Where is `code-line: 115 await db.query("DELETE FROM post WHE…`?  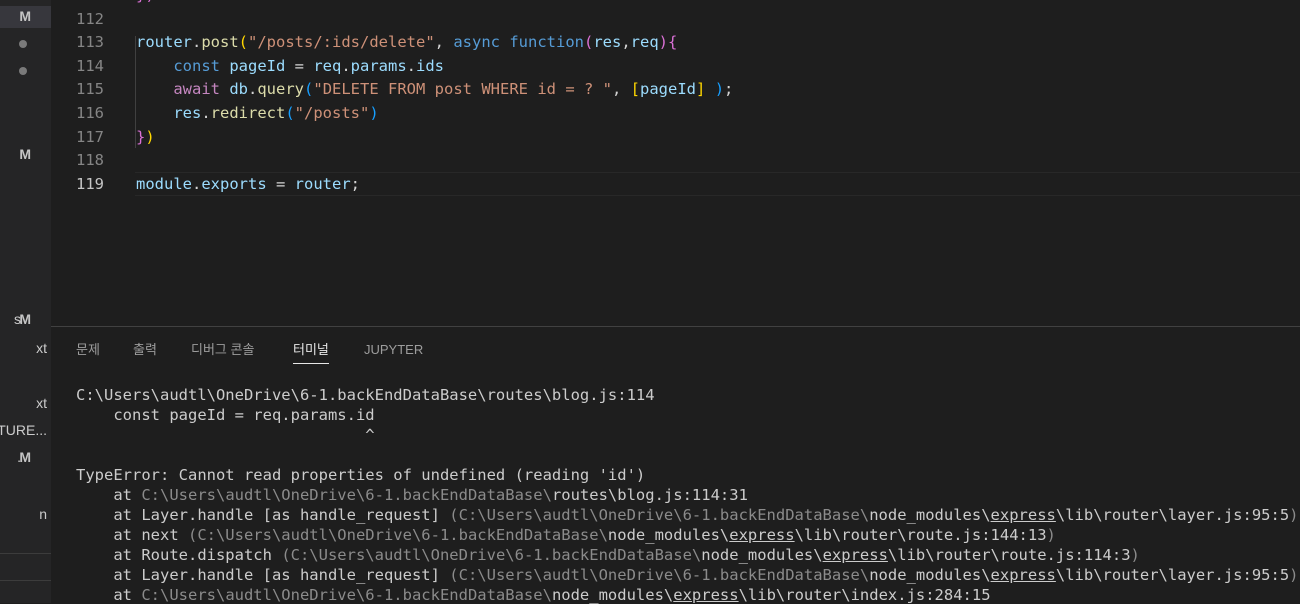
code-line: 115 await db.query("DELETE FROM post WHE… is located at coordinates (675, 89).